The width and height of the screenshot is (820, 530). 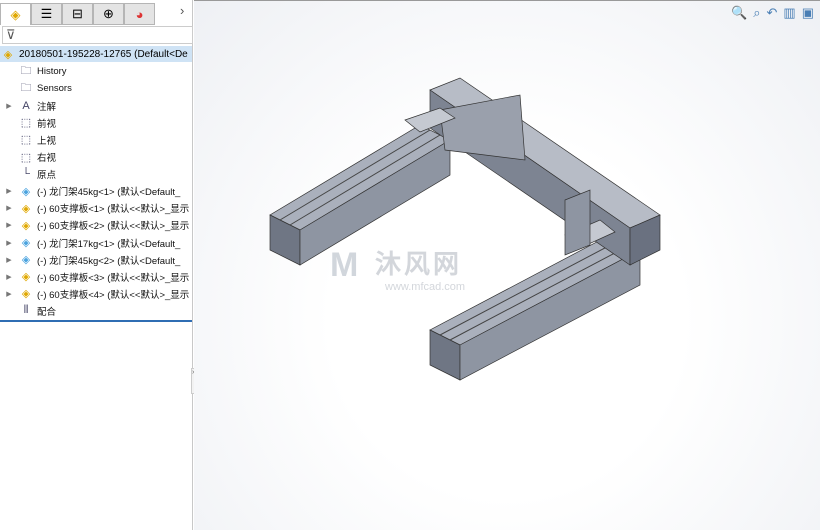 I want to click on zoom-to-fit-icon: 🔍, so click(x=739, y=13).